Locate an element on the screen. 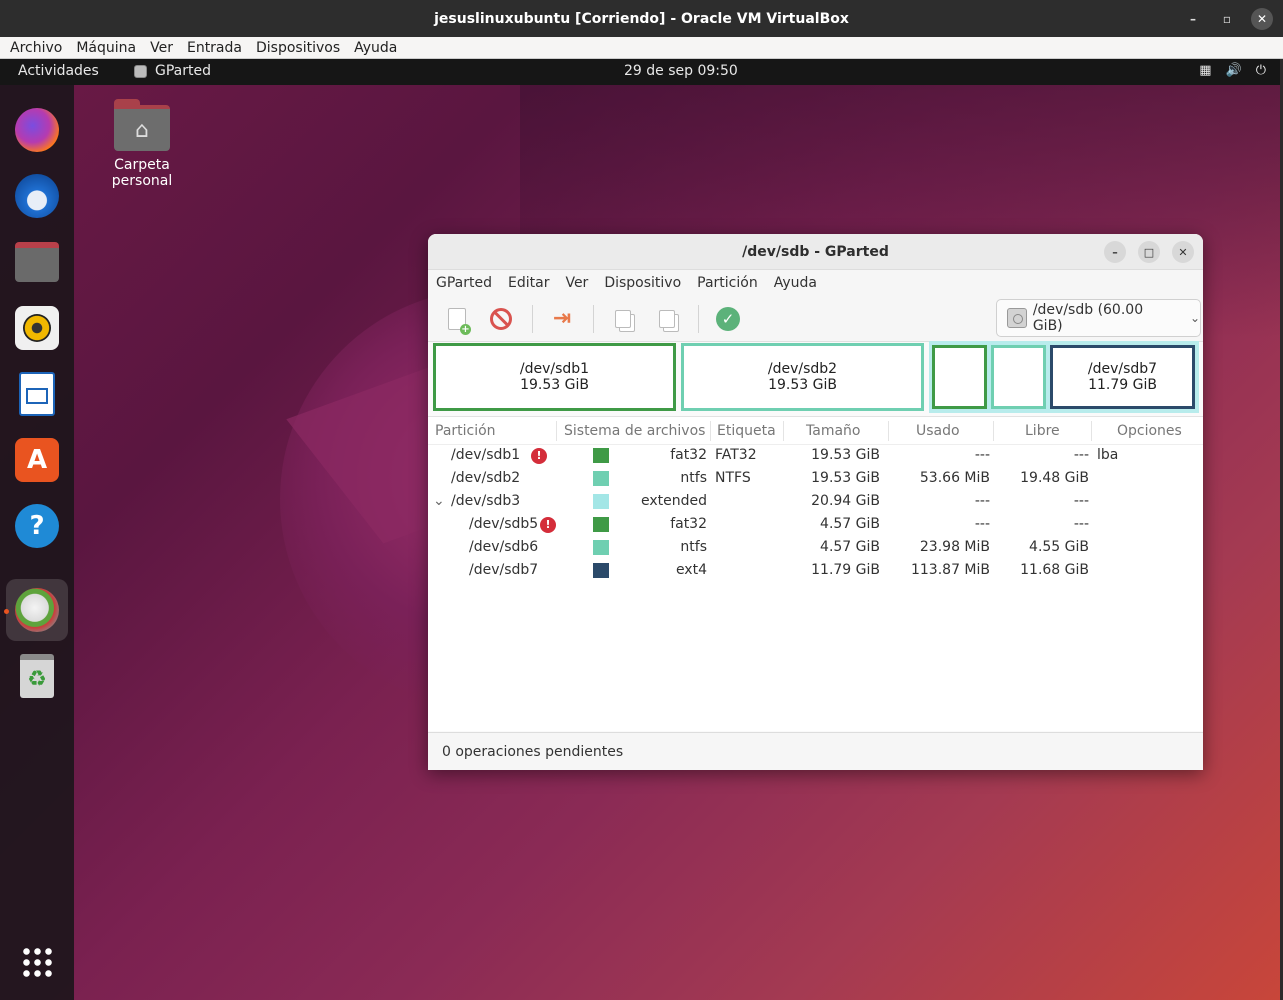 This screenshot has height=1000, width=1283. graph-partition-sdb2: /dev/sdb2 19.53 GiB is located at coordinates (802, 377).